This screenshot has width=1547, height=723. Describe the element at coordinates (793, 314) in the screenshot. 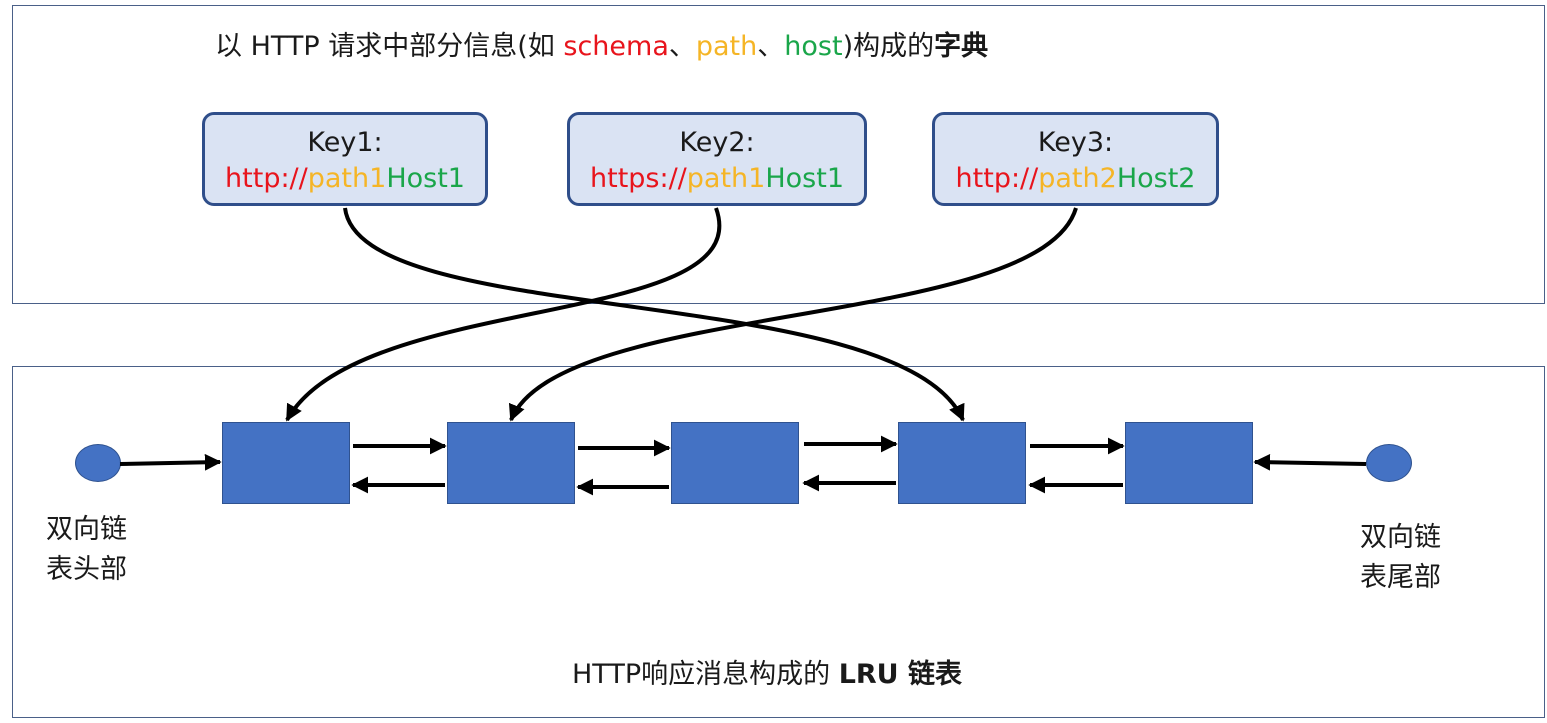

I see `key3-to-node2-arrow` at that location.